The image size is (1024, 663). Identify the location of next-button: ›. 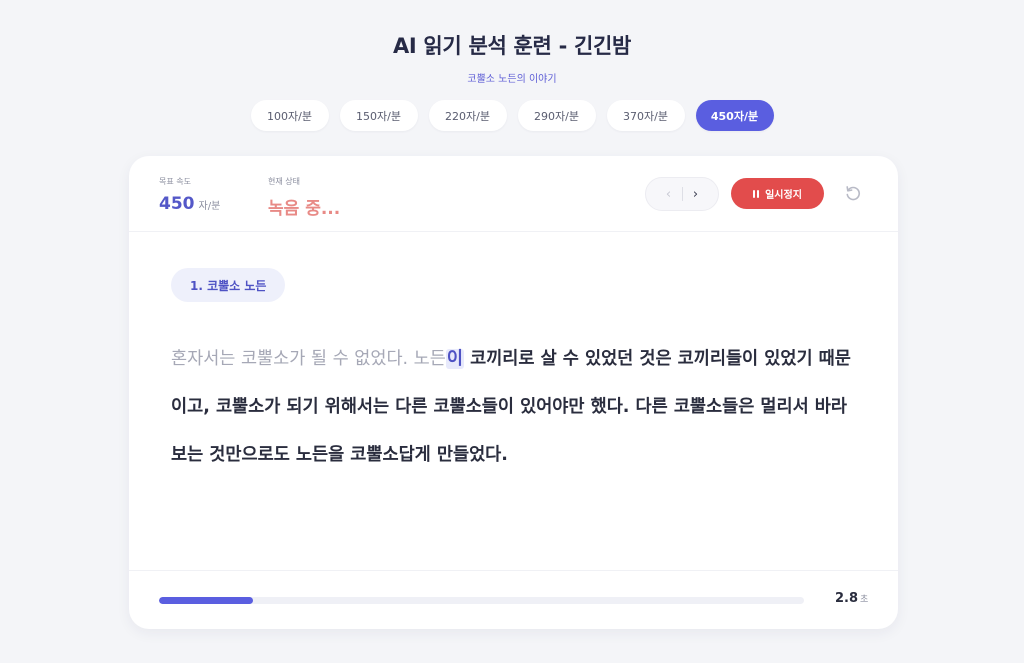
(696, 194).